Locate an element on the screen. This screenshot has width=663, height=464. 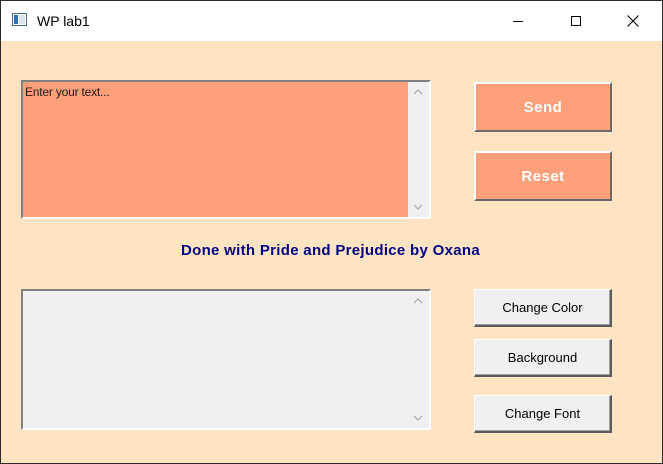
input-scrollbar is located at coordinates (418, 149).